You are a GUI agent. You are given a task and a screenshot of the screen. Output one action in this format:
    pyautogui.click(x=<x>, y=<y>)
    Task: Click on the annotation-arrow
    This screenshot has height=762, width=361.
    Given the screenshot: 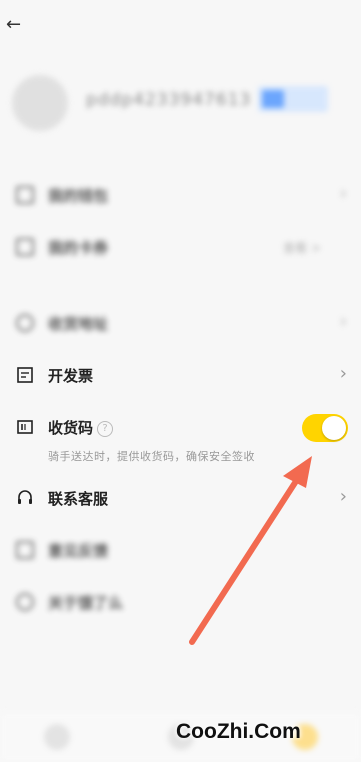 What is the action you would take?
    pyautogui.click(x=250, y=550)
    